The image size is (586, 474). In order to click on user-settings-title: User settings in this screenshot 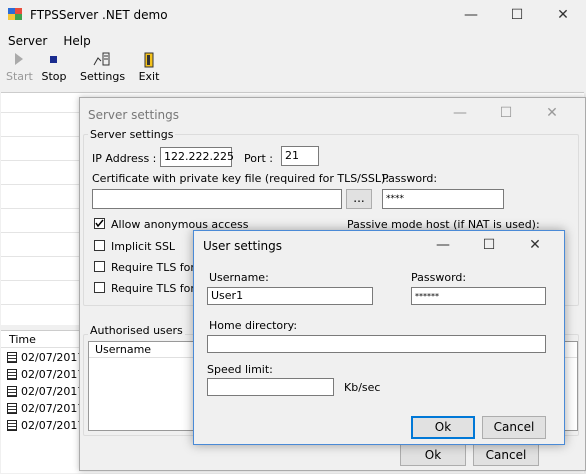, I will do `click(243, 246)`.